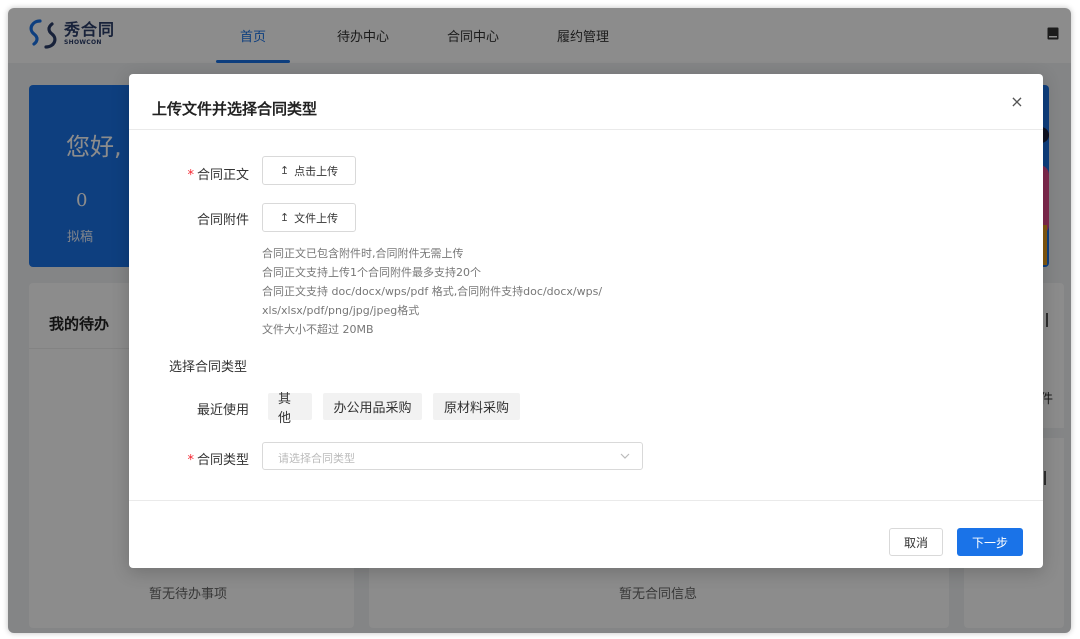  Describe the element at coordinates (222, 410) in the screenshot. I see `recent-label: 最近使用` at that location.